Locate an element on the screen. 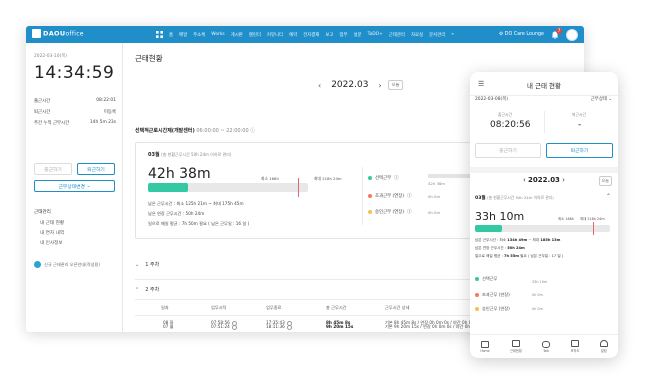 The width and height of the screenshot is (658, 384). apps-grid-icon is located at coordinates (159, 34).